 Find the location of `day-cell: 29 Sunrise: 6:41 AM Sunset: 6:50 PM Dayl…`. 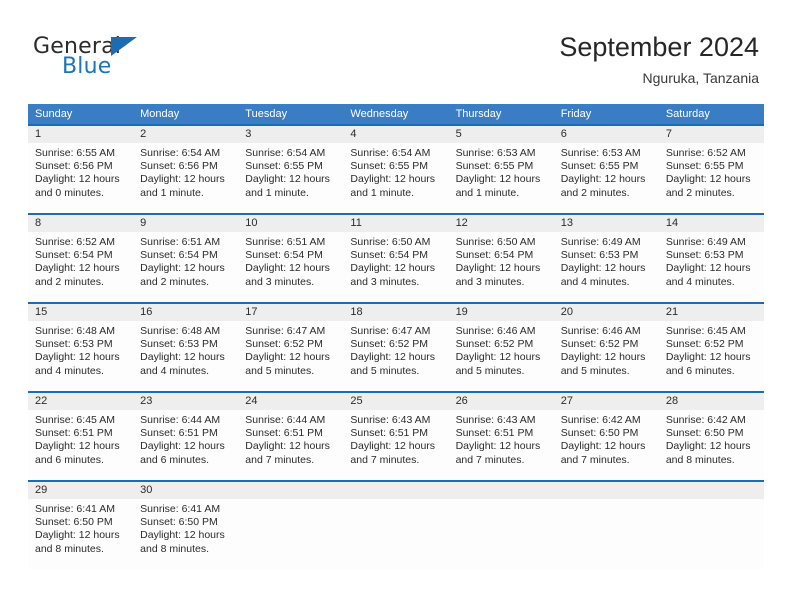

day-cell: 29 Sunrise: 6:41 AM Sunset: 6:50 PM Dayl… is located at coordinates (81, 525).